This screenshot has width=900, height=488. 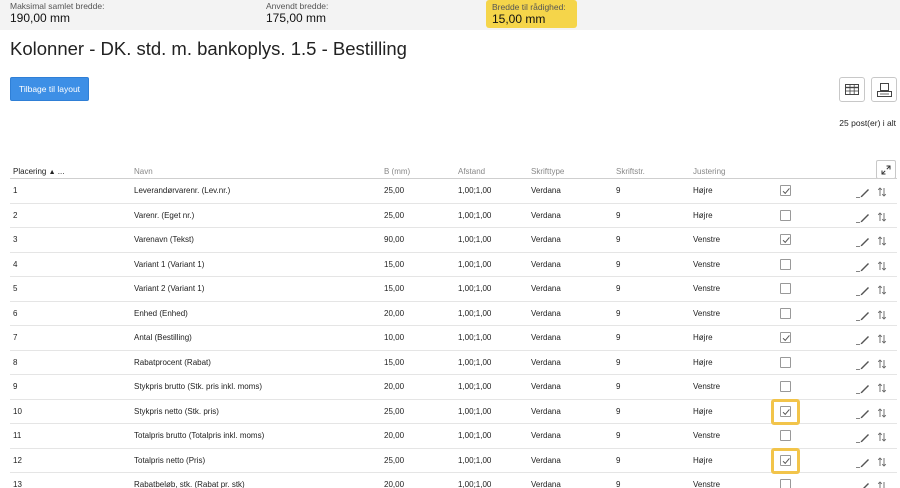 I want to click on cell-placering: 3, so click(x=15, y=239).